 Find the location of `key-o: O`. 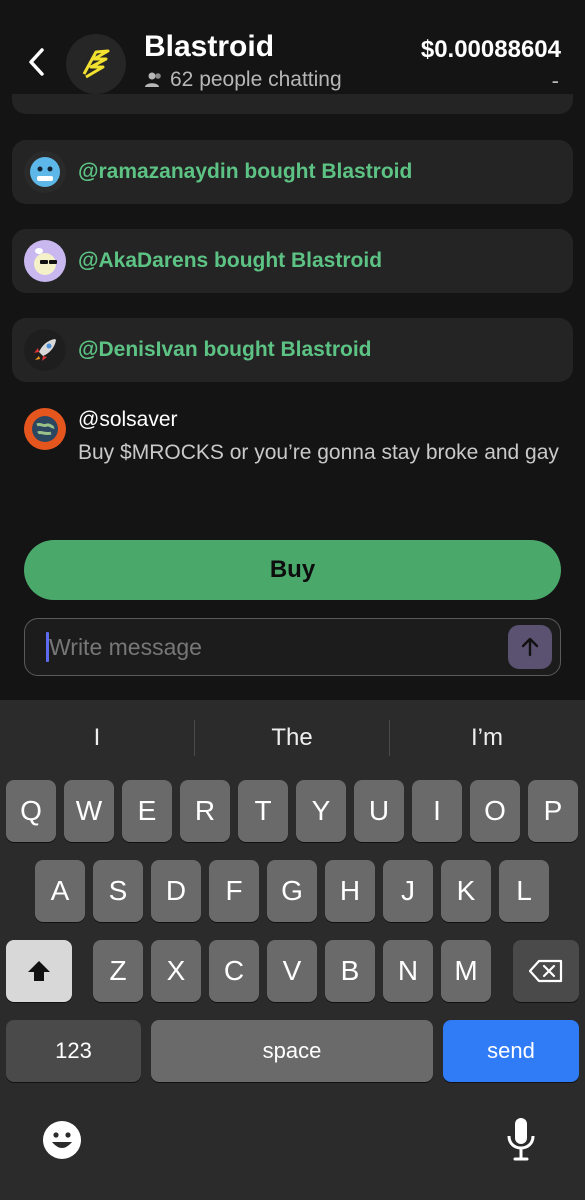

key-o: O is located at coordinates (495, 811).